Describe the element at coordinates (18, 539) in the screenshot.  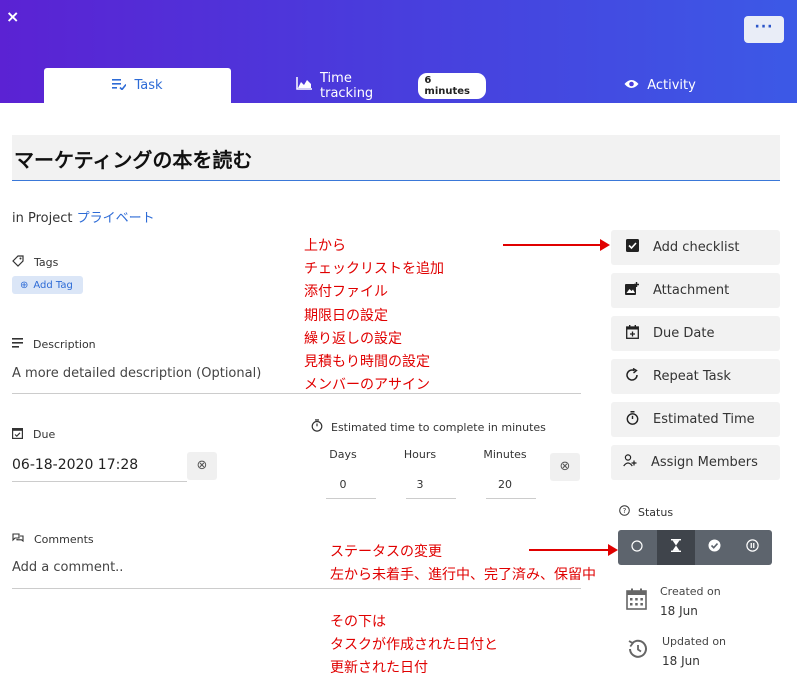
I see `chat-bubbles-icon` at that location.